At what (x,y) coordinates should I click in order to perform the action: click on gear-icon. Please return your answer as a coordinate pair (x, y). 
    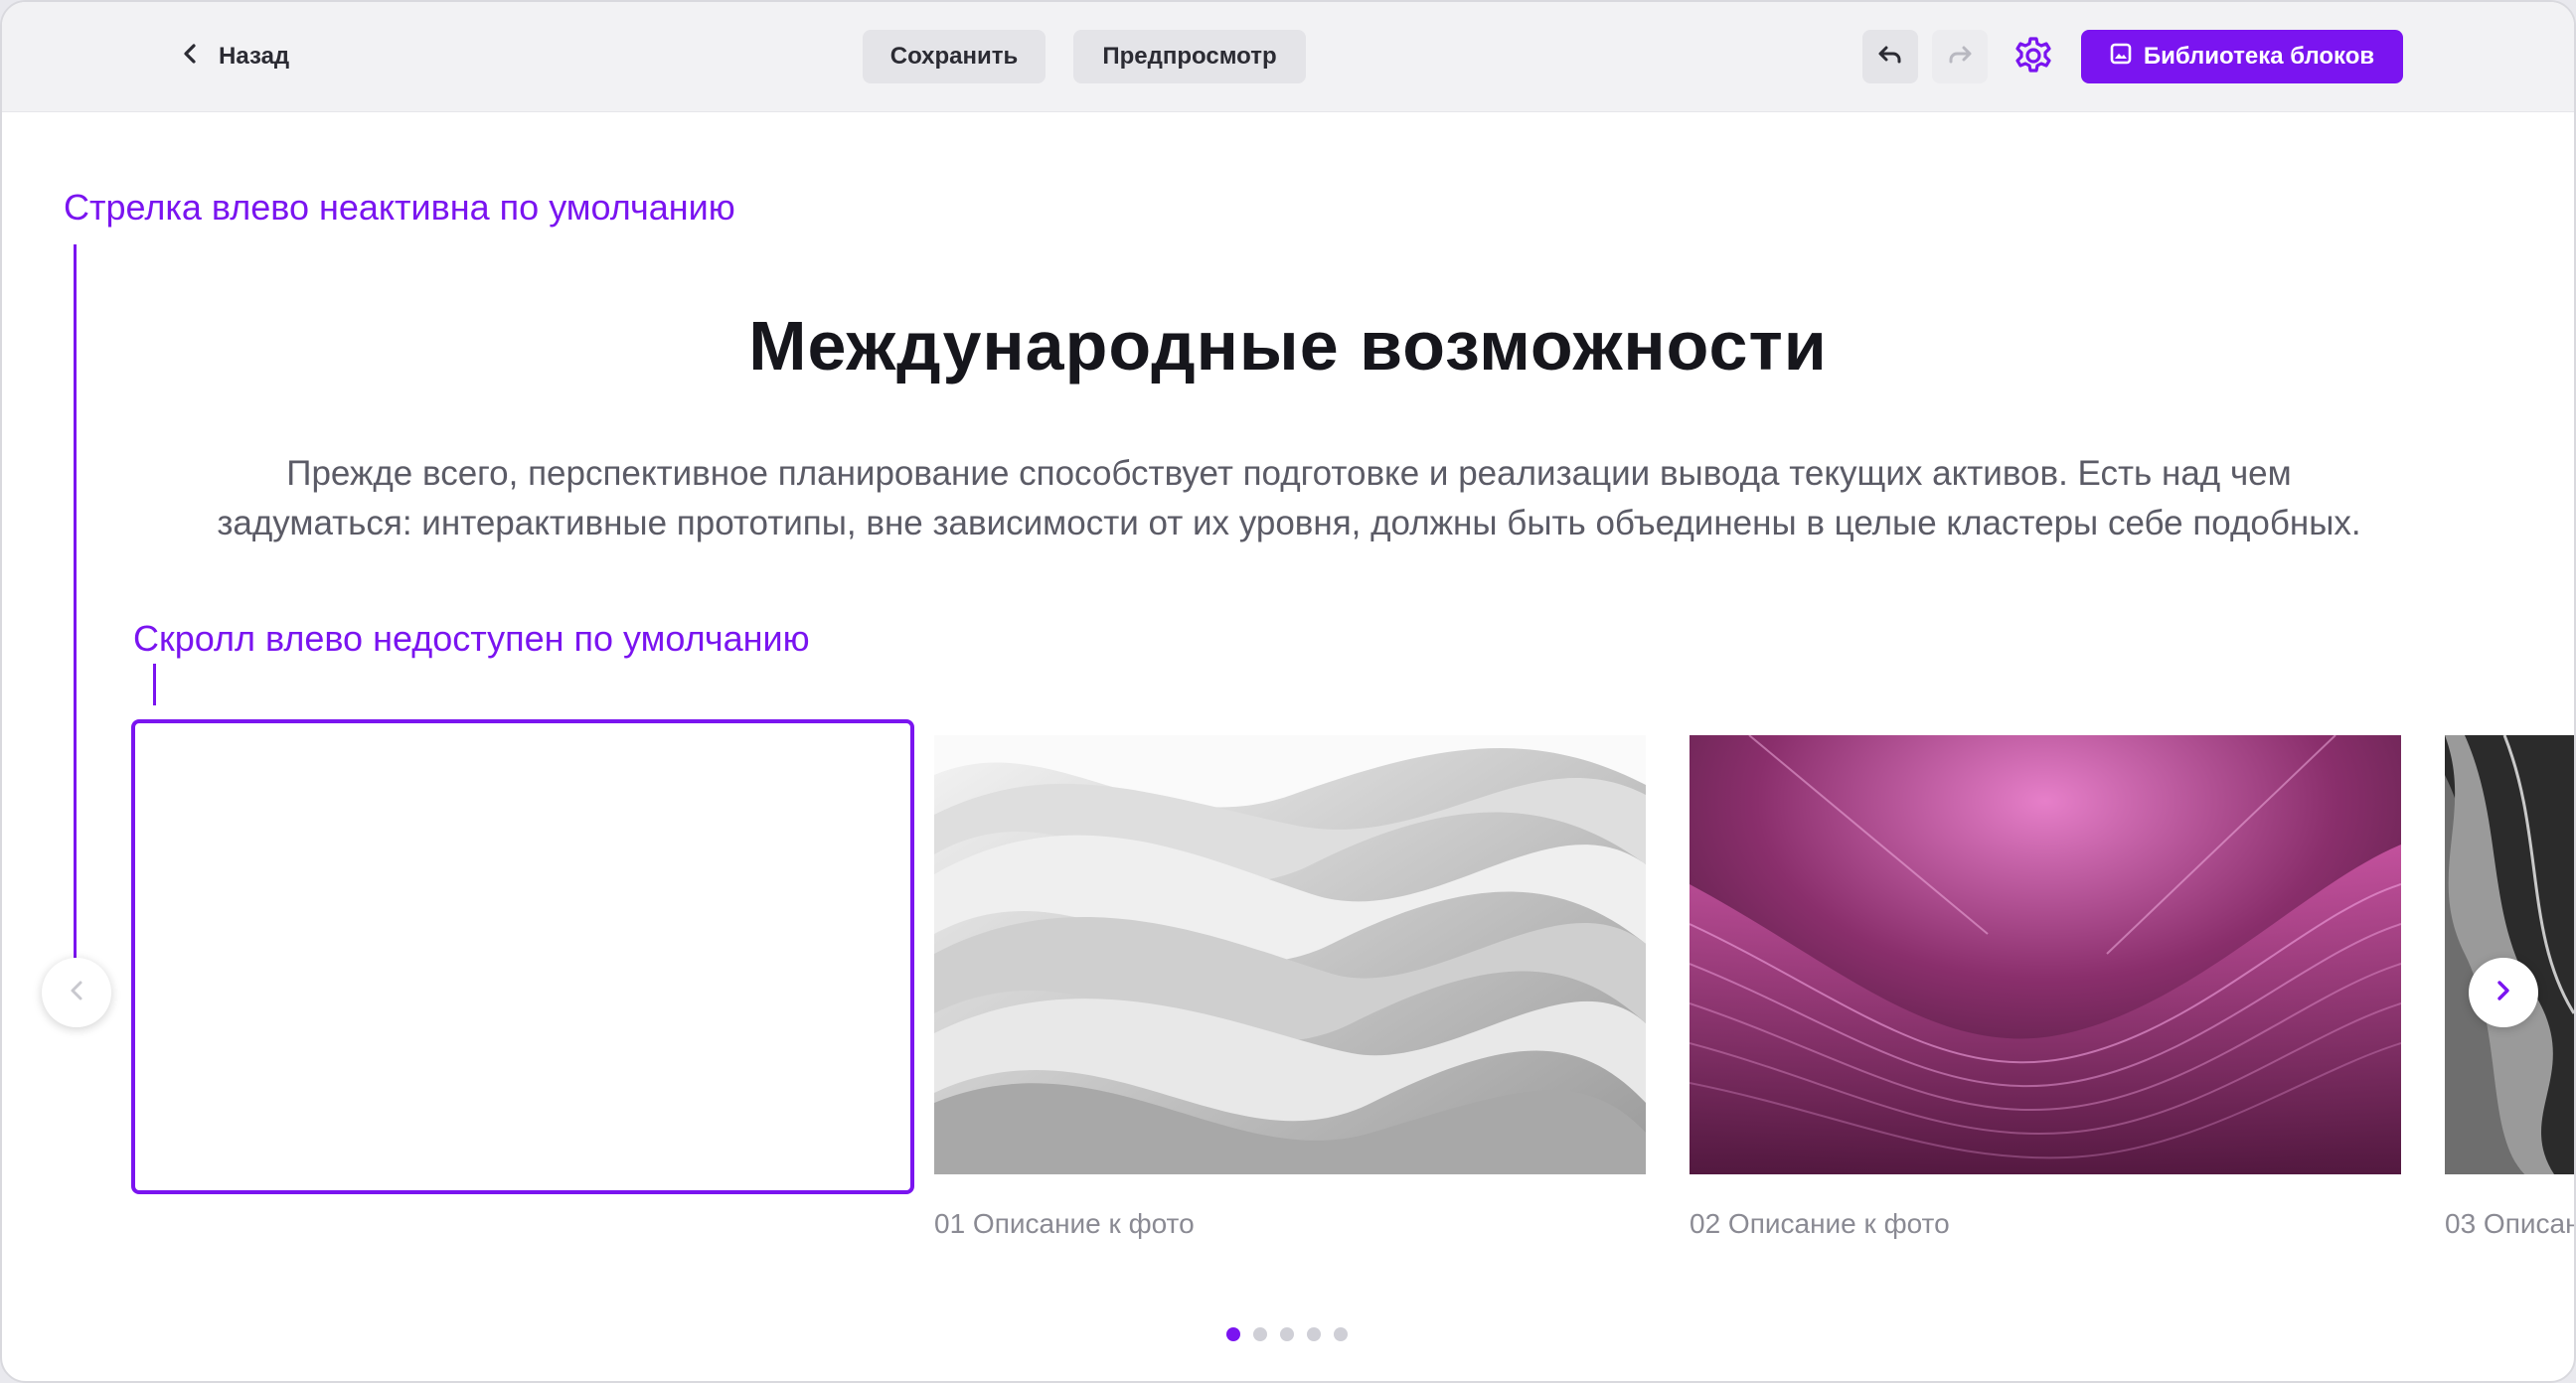
    Looking at the image, I should click on (2033, 58).